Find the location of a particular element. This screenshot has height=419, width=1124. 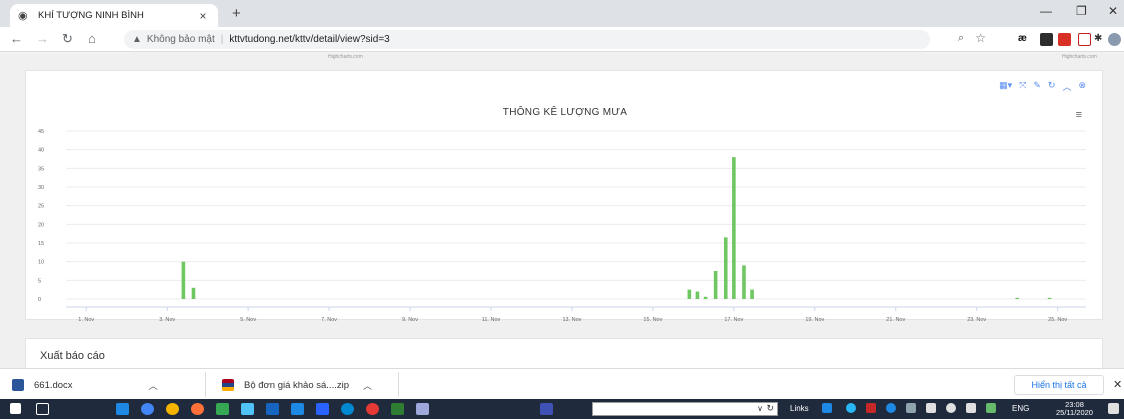

windows-start-icon is located at coordinates (15, 408).